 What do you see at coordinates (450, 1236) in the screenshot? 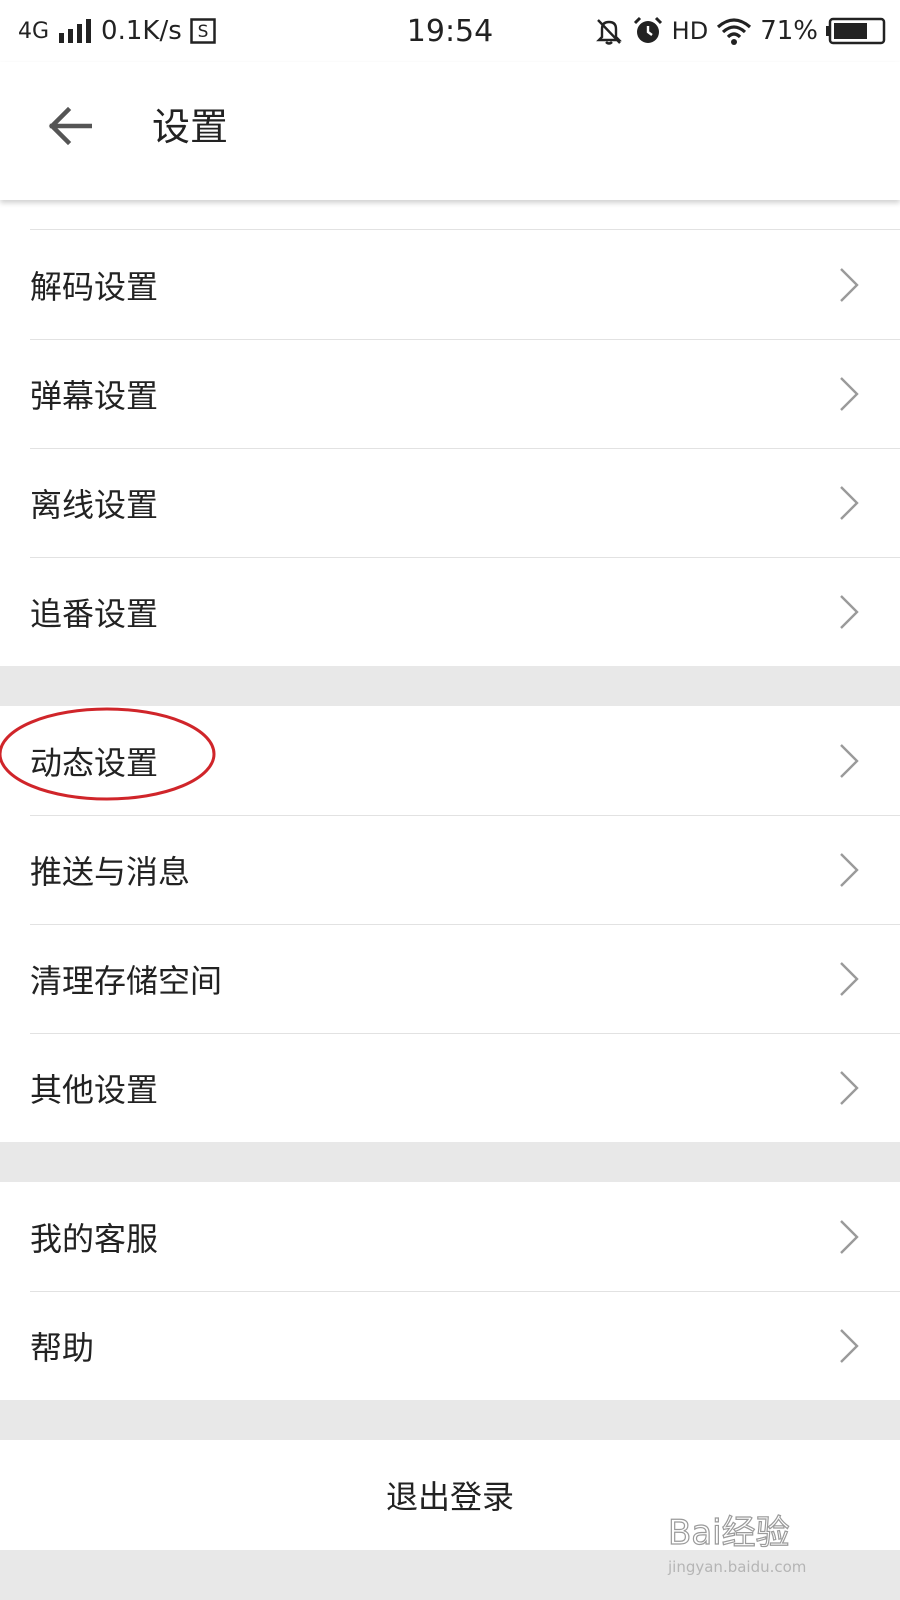
I see `setting-customer-service: 我的客服` at bounding box center [450, 1236].